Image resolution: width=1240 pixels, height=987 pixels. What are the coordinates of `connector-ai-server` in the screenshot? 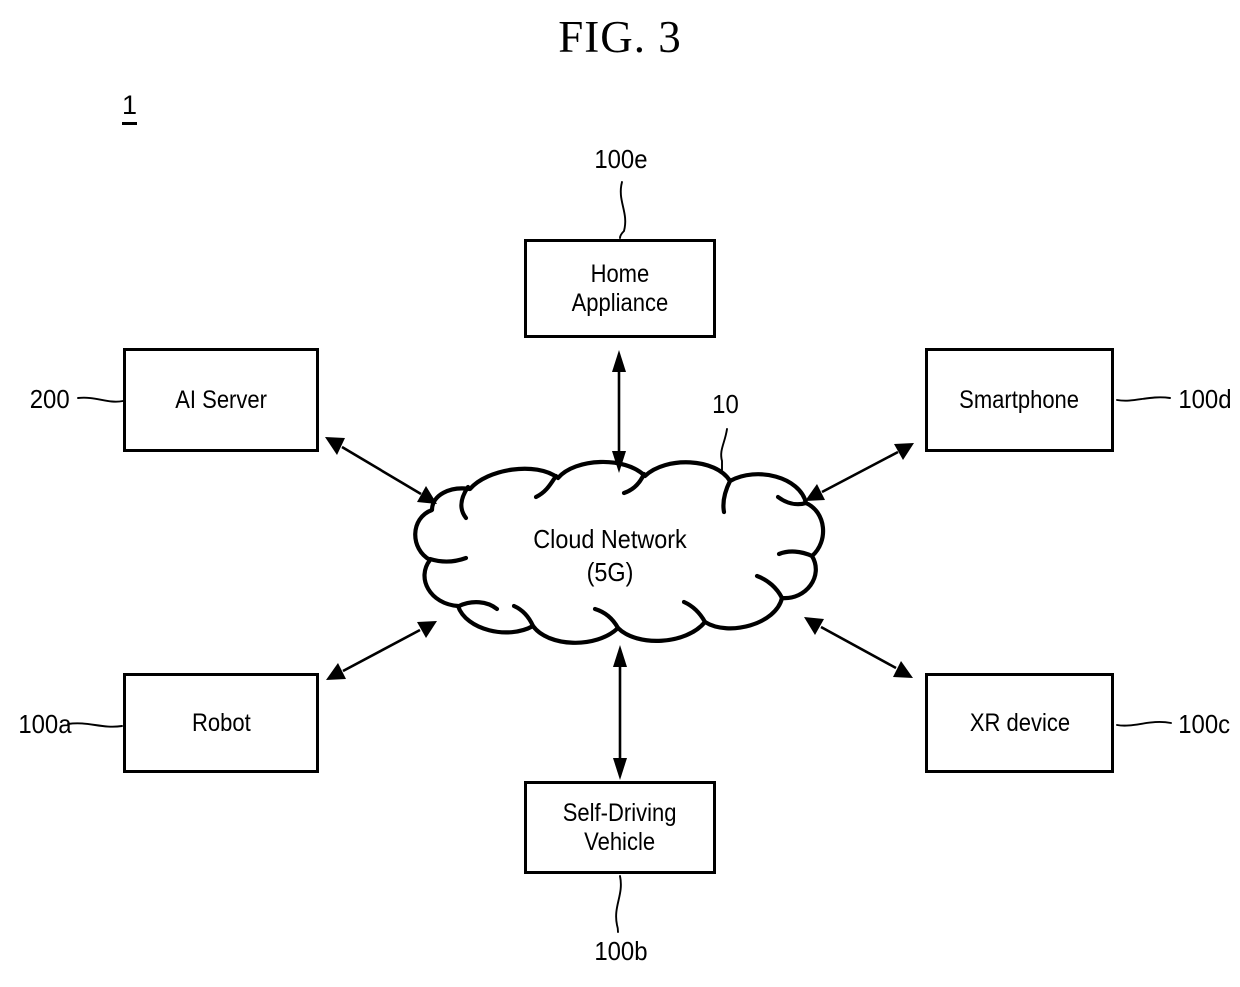 It's located at (381, 470).